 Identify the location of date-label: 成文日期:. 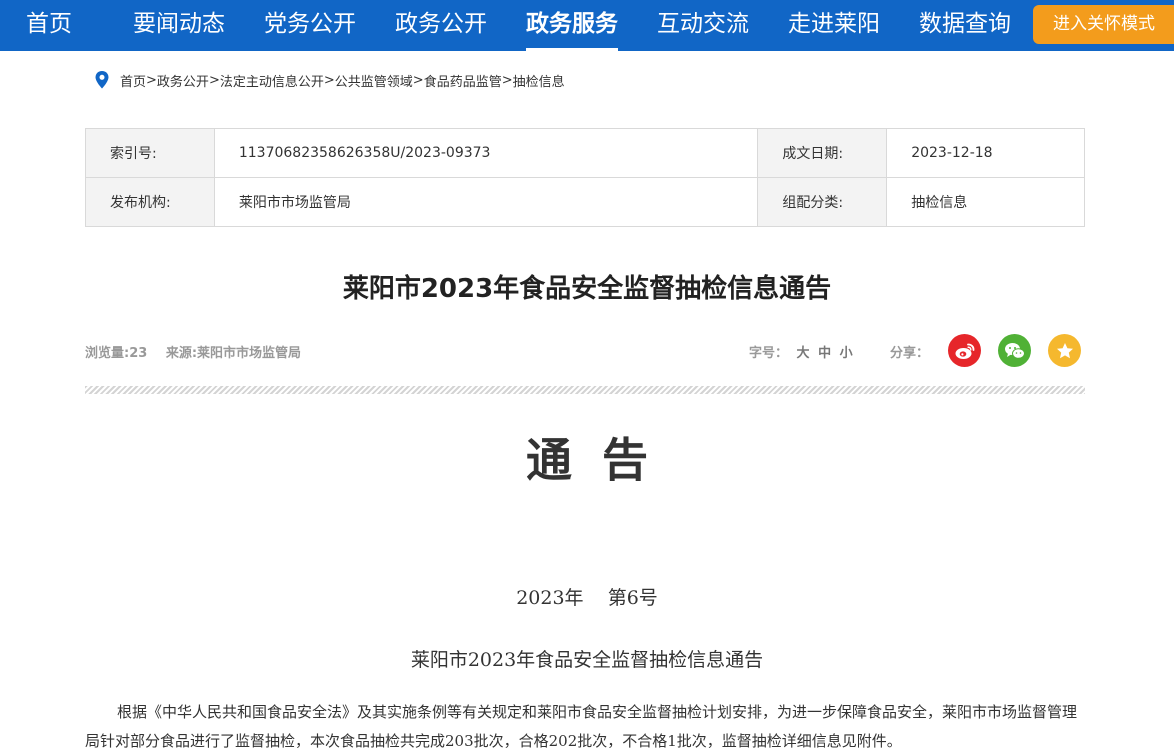
(822, 153).